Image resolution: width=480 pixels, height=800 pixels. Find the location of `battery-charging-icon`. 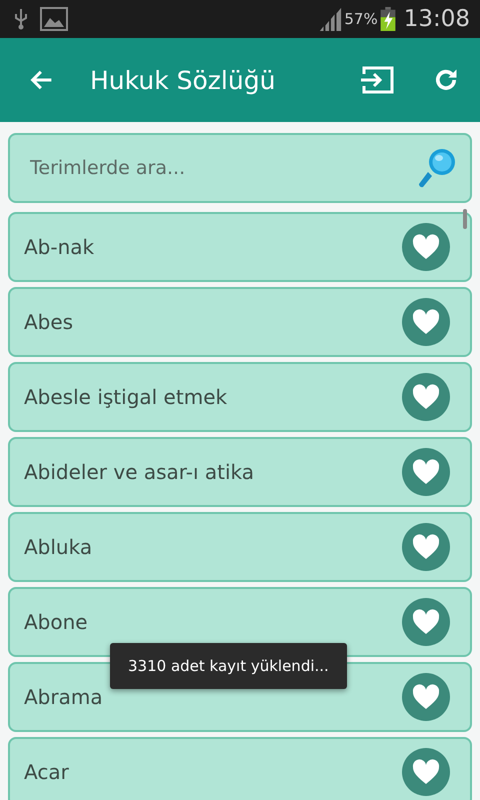

battery-charging-icon is located at coordinates (388, 19).